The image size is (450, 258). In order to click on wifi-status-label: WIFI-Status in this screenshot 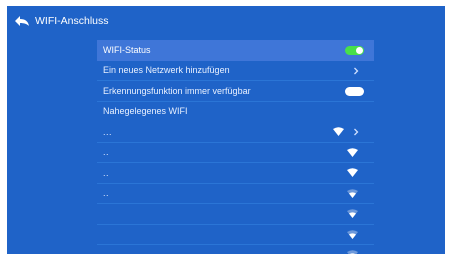, I will do `click(127, 49)`.